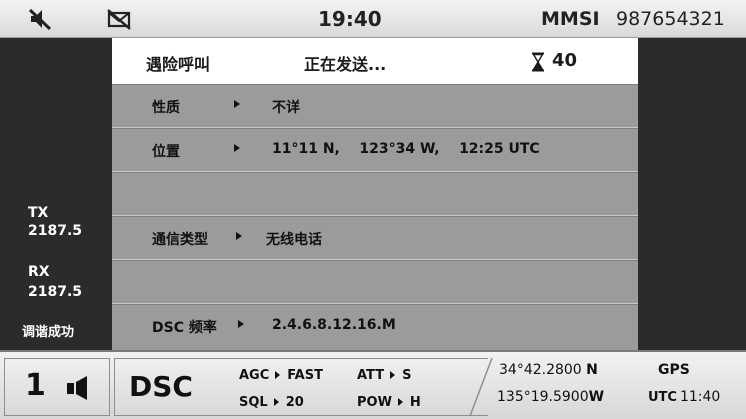 This screenshot has height=419, width=746. I want to click on longitude-value: 135°19.5900, so click(543, 397).